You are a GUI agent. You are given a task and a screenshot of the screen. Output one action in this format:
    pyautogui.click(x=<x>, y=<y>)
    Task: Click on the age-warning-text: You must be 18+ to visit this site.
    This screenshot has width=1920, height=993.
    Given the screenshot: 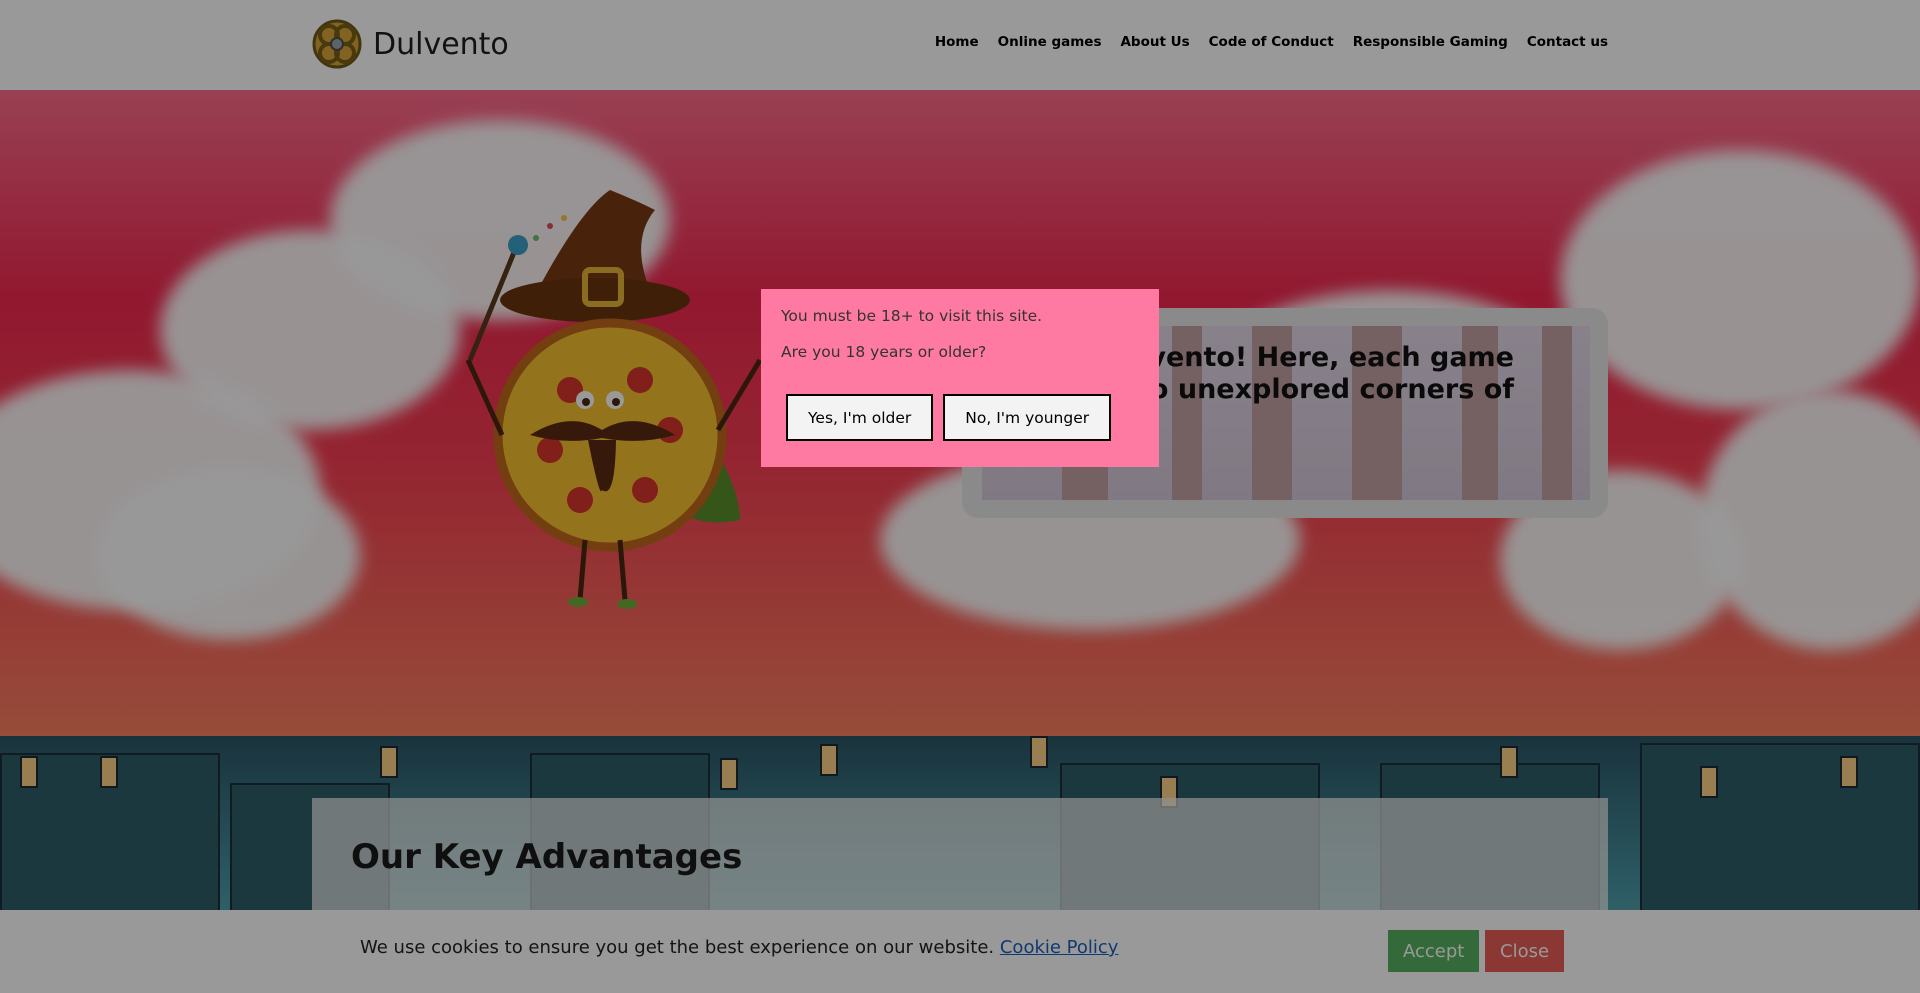 What is the action you would take?
    pyautogui.click(x=912, y=316)
    